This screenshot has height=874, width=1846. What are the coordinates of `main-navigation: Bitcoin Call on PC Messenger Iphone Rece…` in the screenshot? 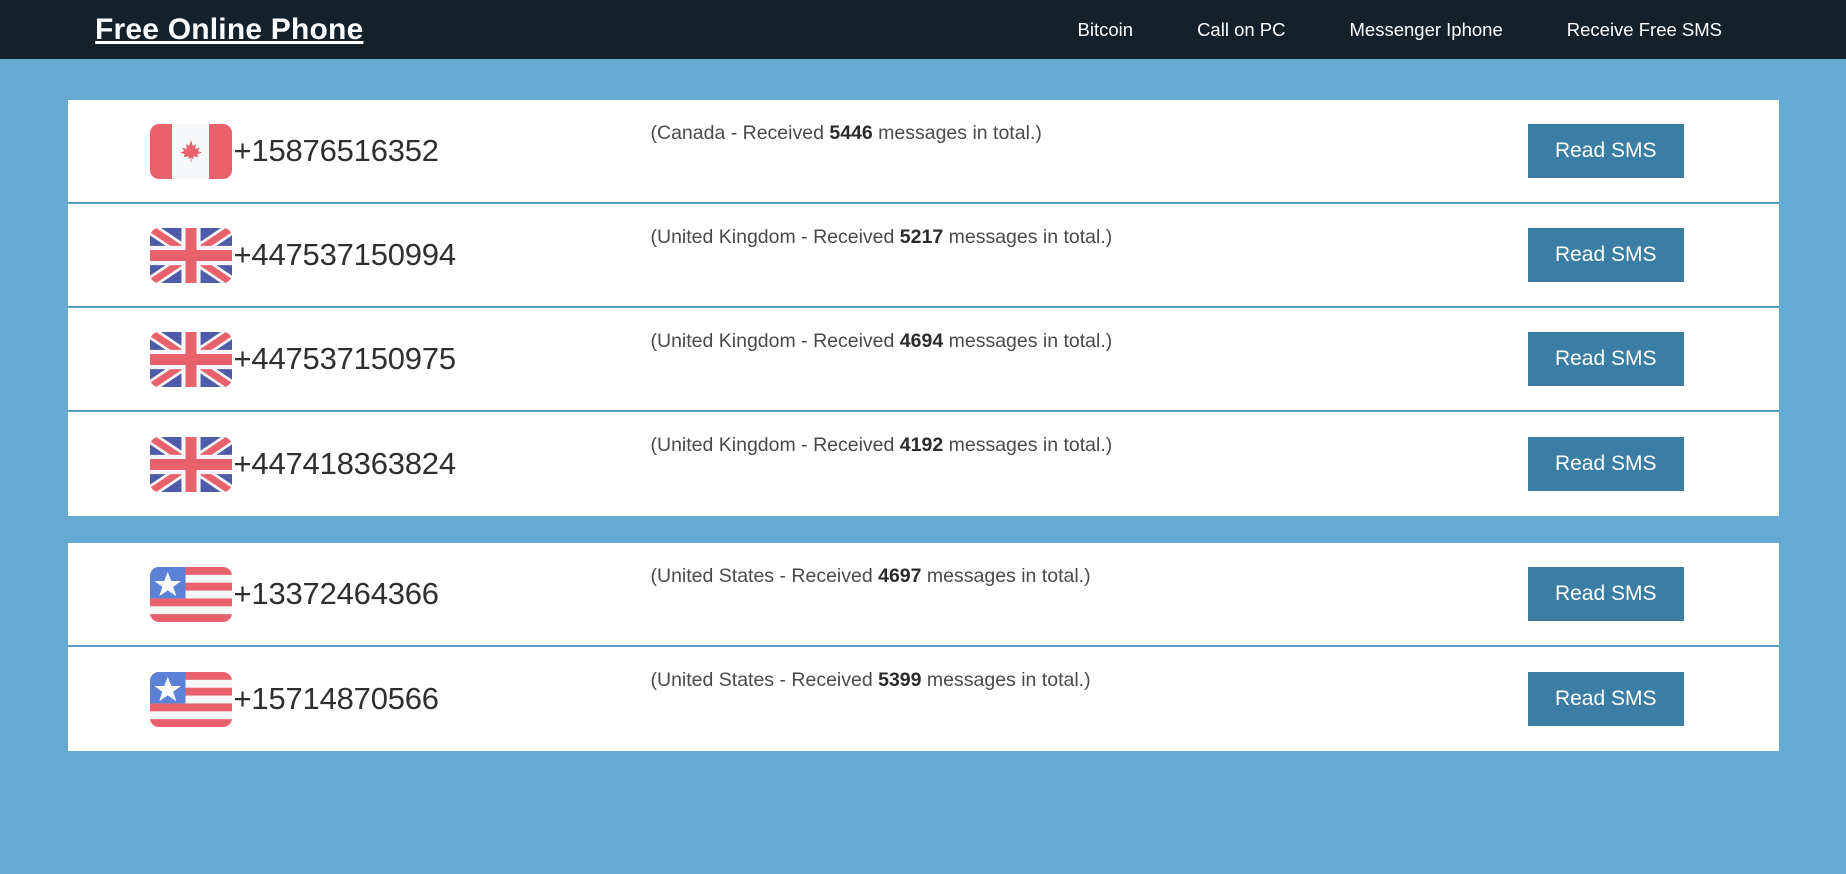 It's located at (1400, 29).